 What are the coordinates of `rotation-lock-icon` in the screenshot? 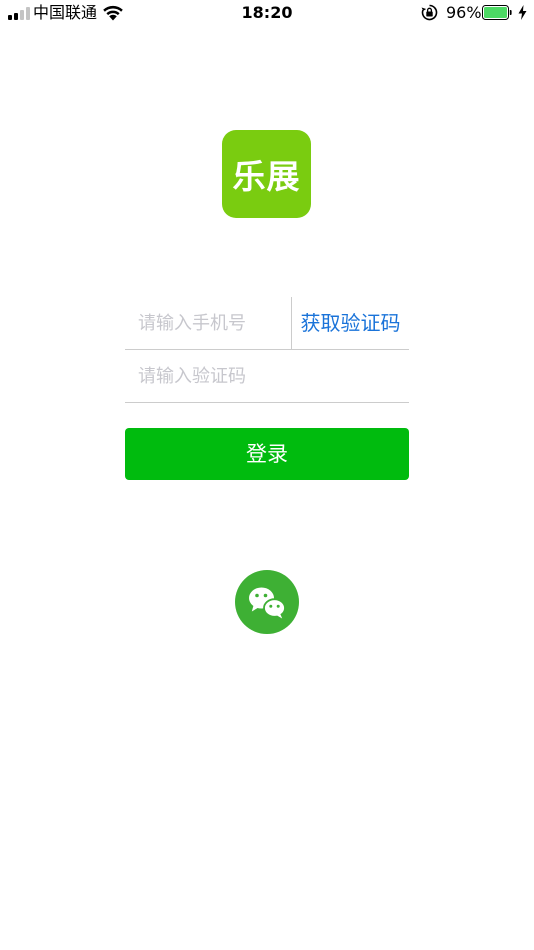 It's located at (429, 12).